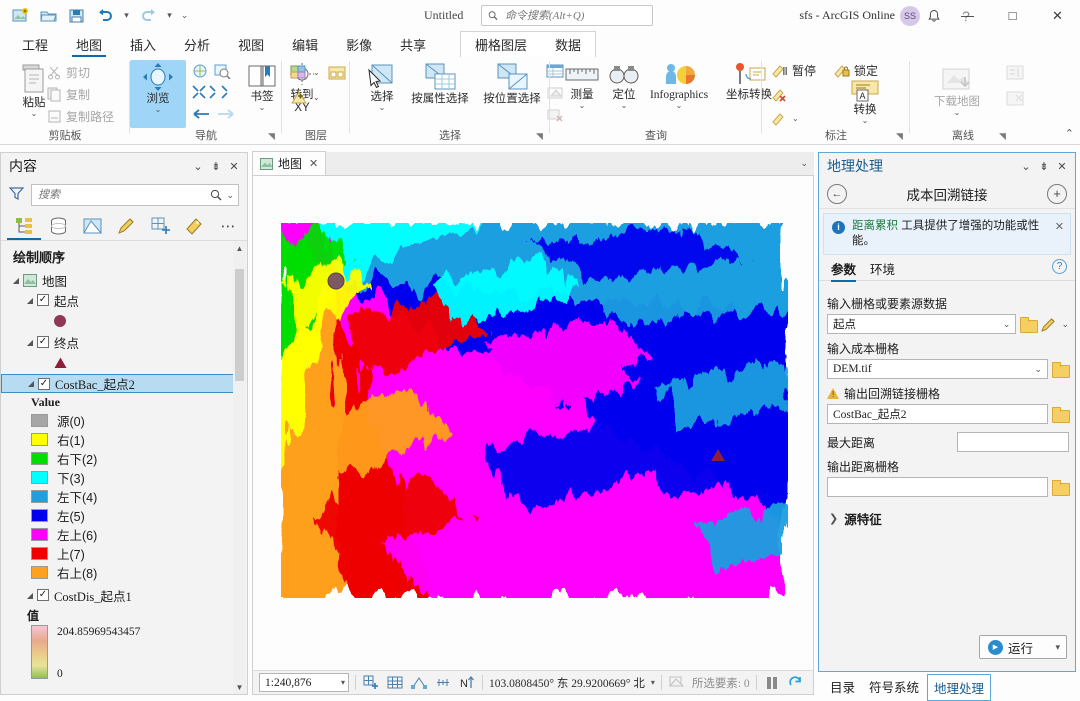 This screenshot has width=1080, height=701. What do you see at coordinates (413, 44) in the screenshot?
I see `ribbon-tab-share: 共享` at bounding box center [413, 44].